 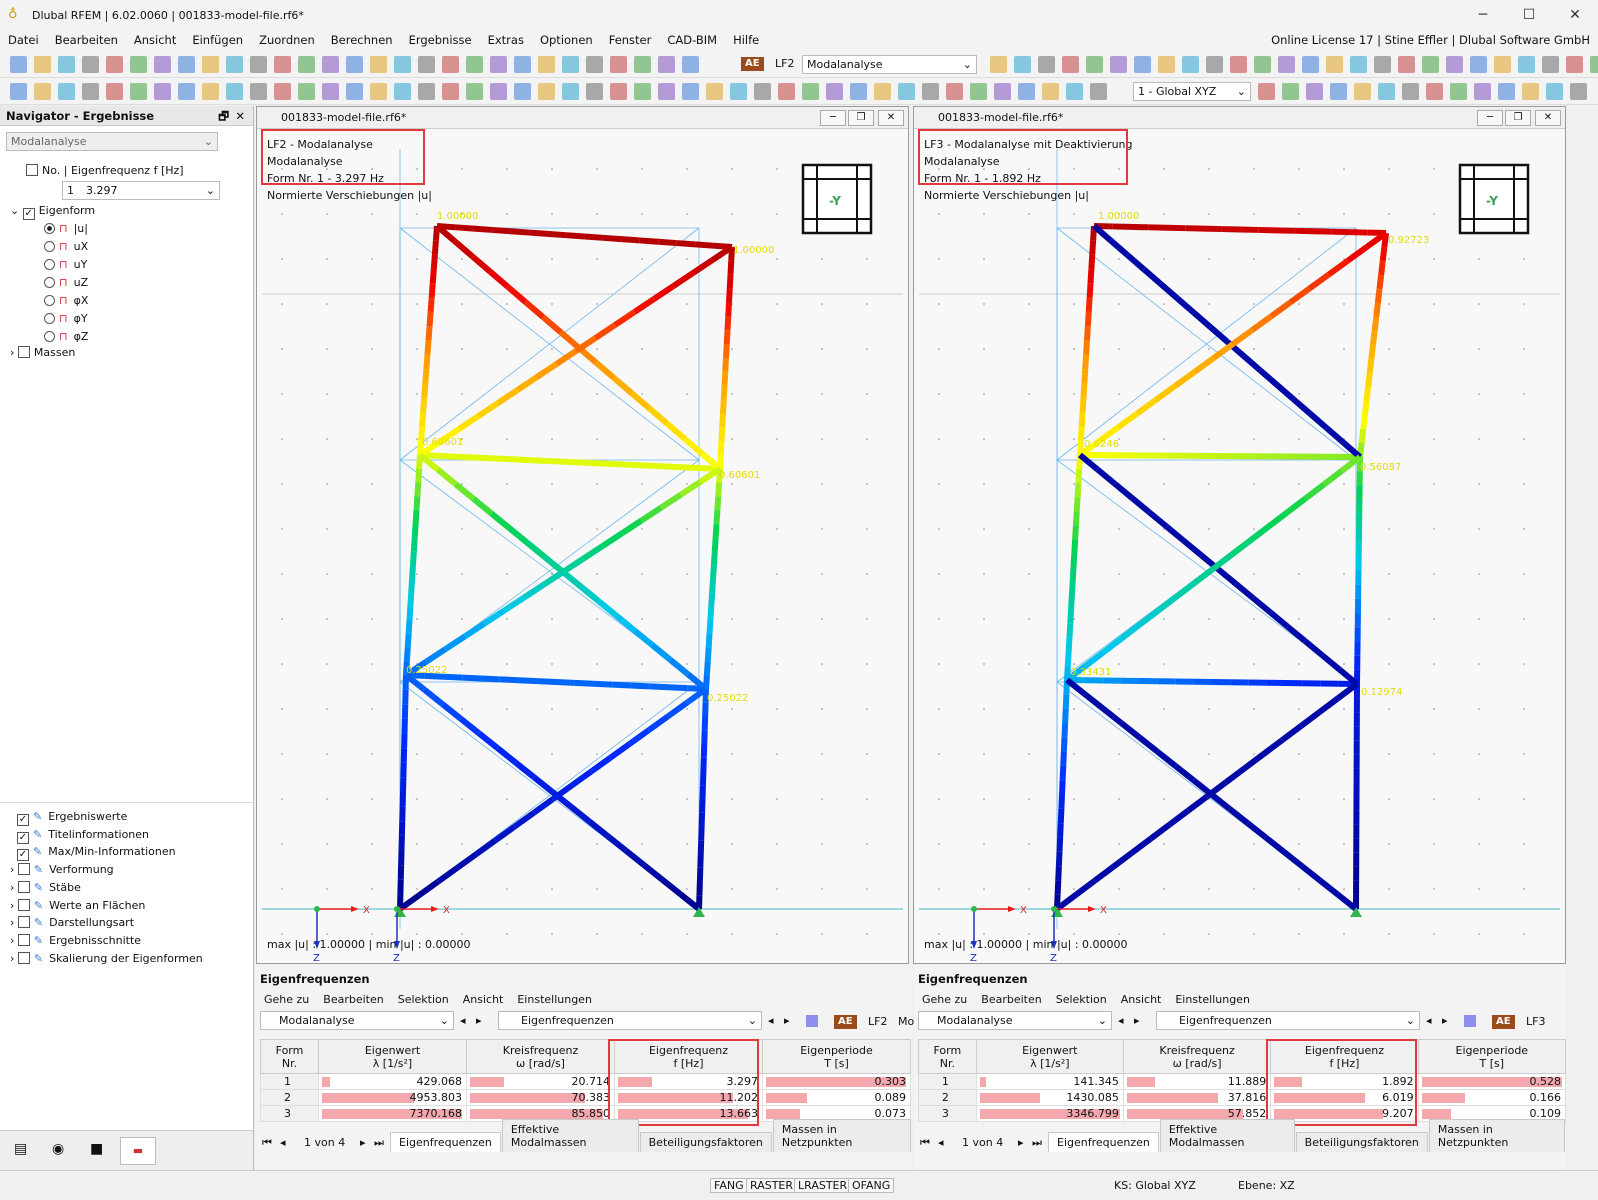 What do you see at coordinates (68, 817) in the screenshot?
I see `display-option-0: ✓ ✎ Ergebniswerte` at bounding box center [68, 817].